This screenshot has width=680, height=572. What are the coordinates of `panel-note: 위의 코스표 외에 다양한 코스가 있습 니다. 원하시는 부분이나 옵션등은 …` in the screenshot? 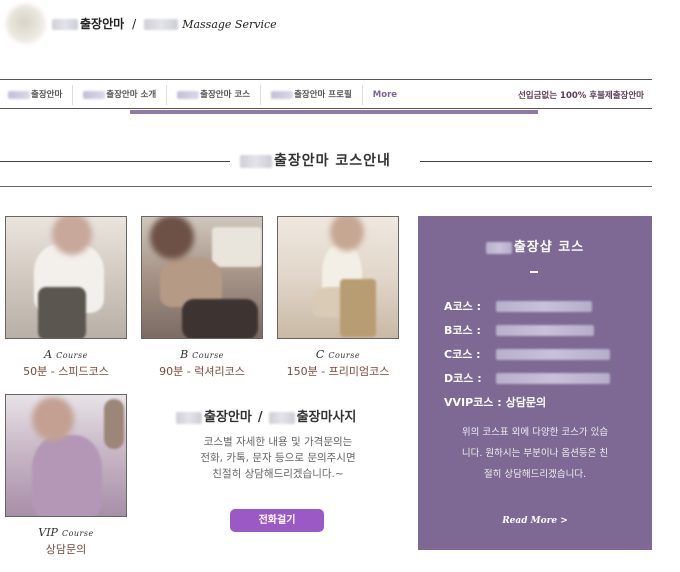 It's located at (535, 453).